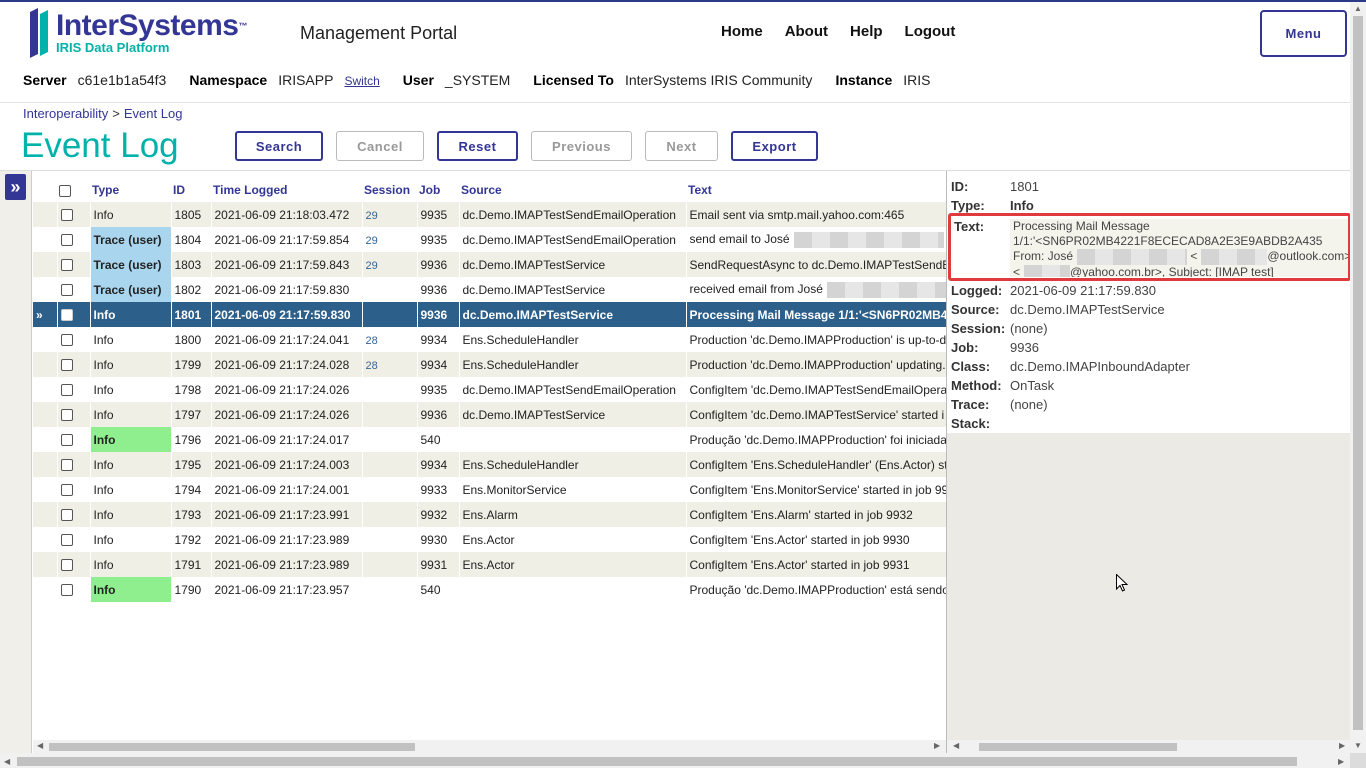 The width and height of the screenshot is (1366, 768). What do you see at coordinates (130, 190) in the screenshot?
I see `header-type: Type` at bounding box center [130, 190].